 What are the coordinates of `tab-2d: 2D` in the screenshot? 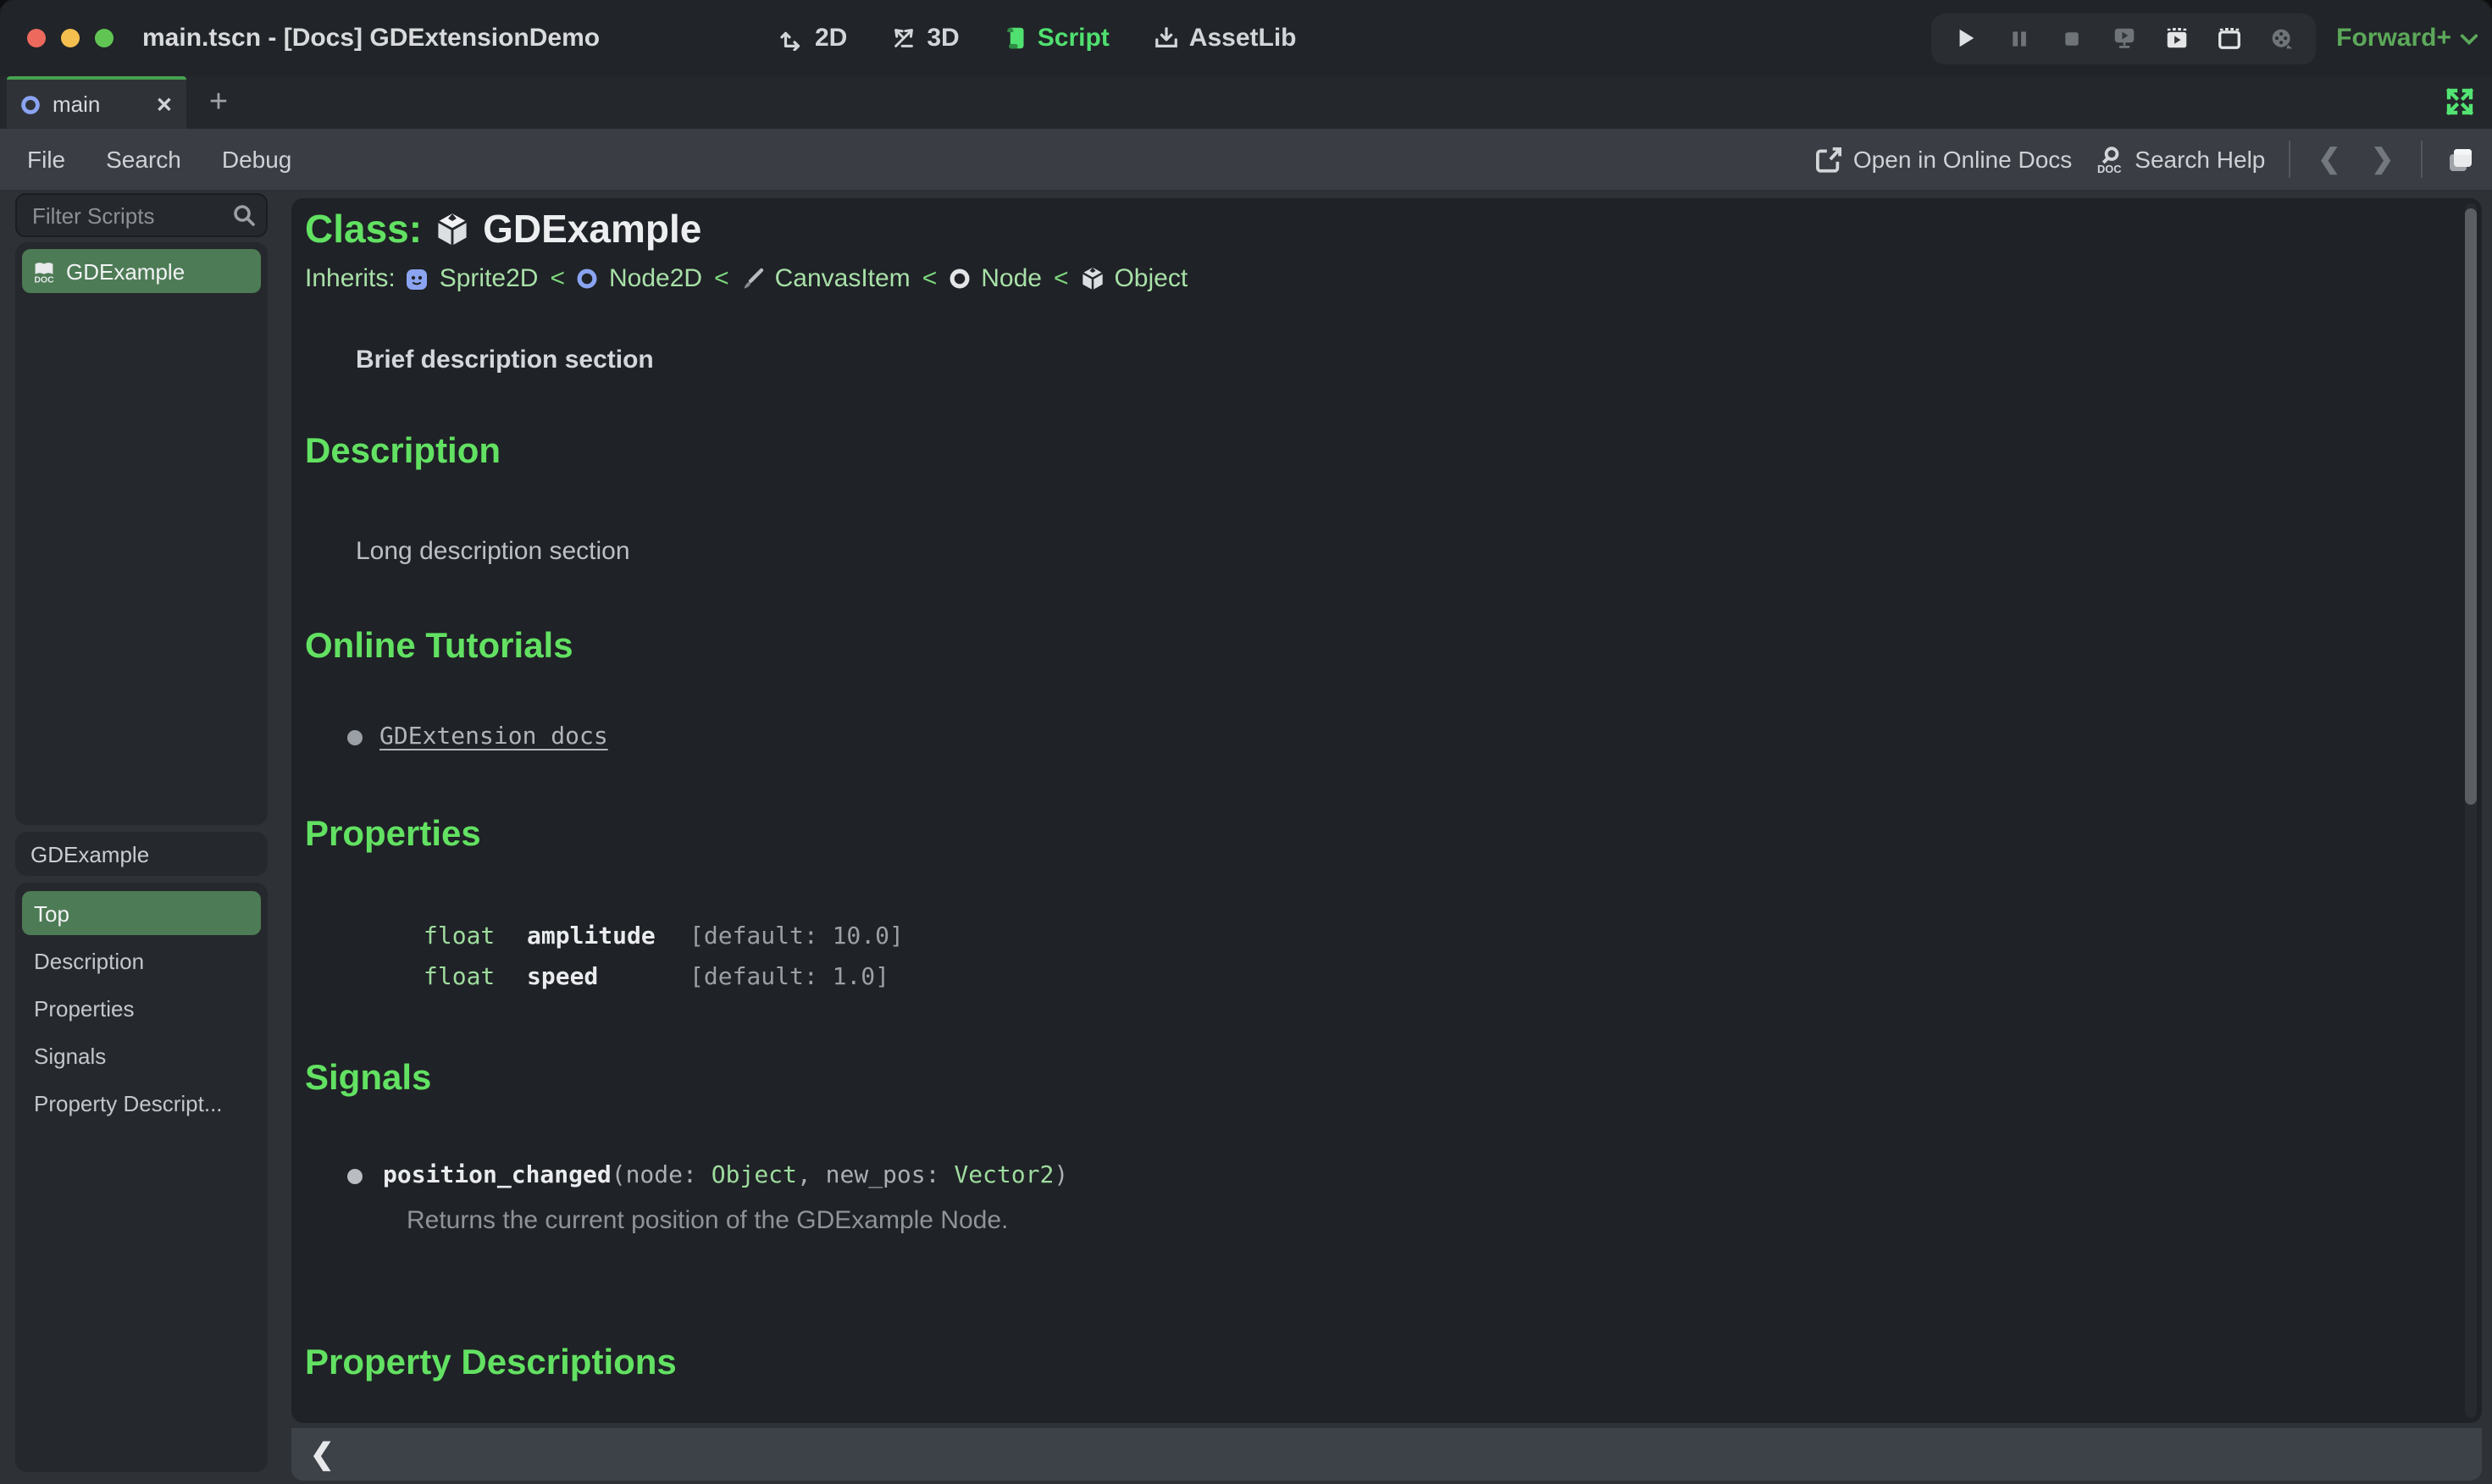 It's located at (813, 38).